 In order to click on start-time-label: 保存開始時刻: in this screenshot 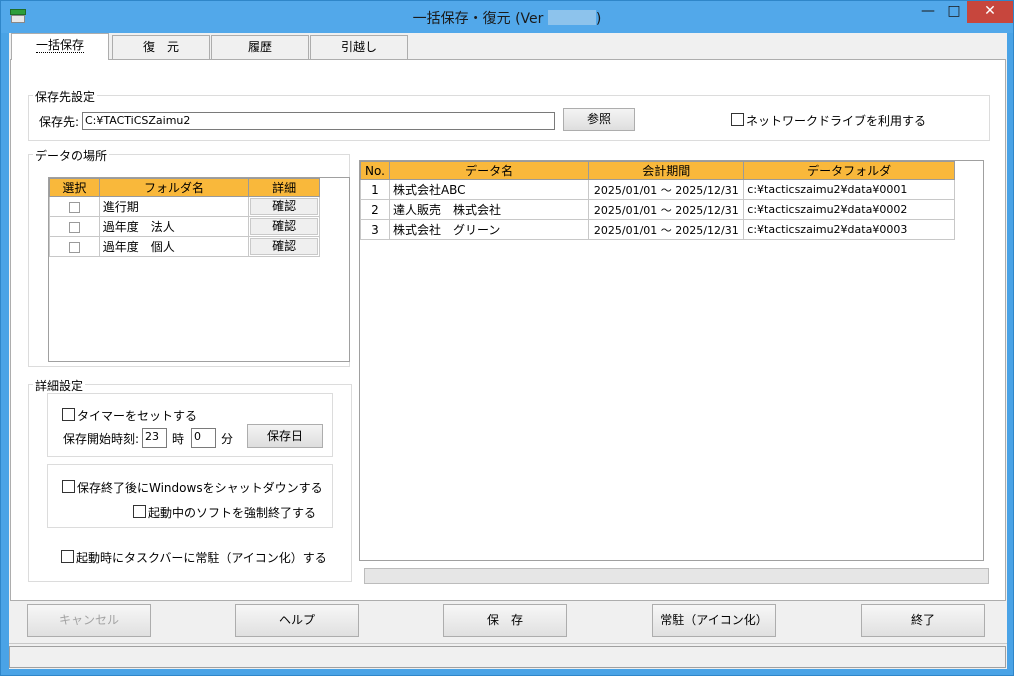, I will do `click(101, 439)`.